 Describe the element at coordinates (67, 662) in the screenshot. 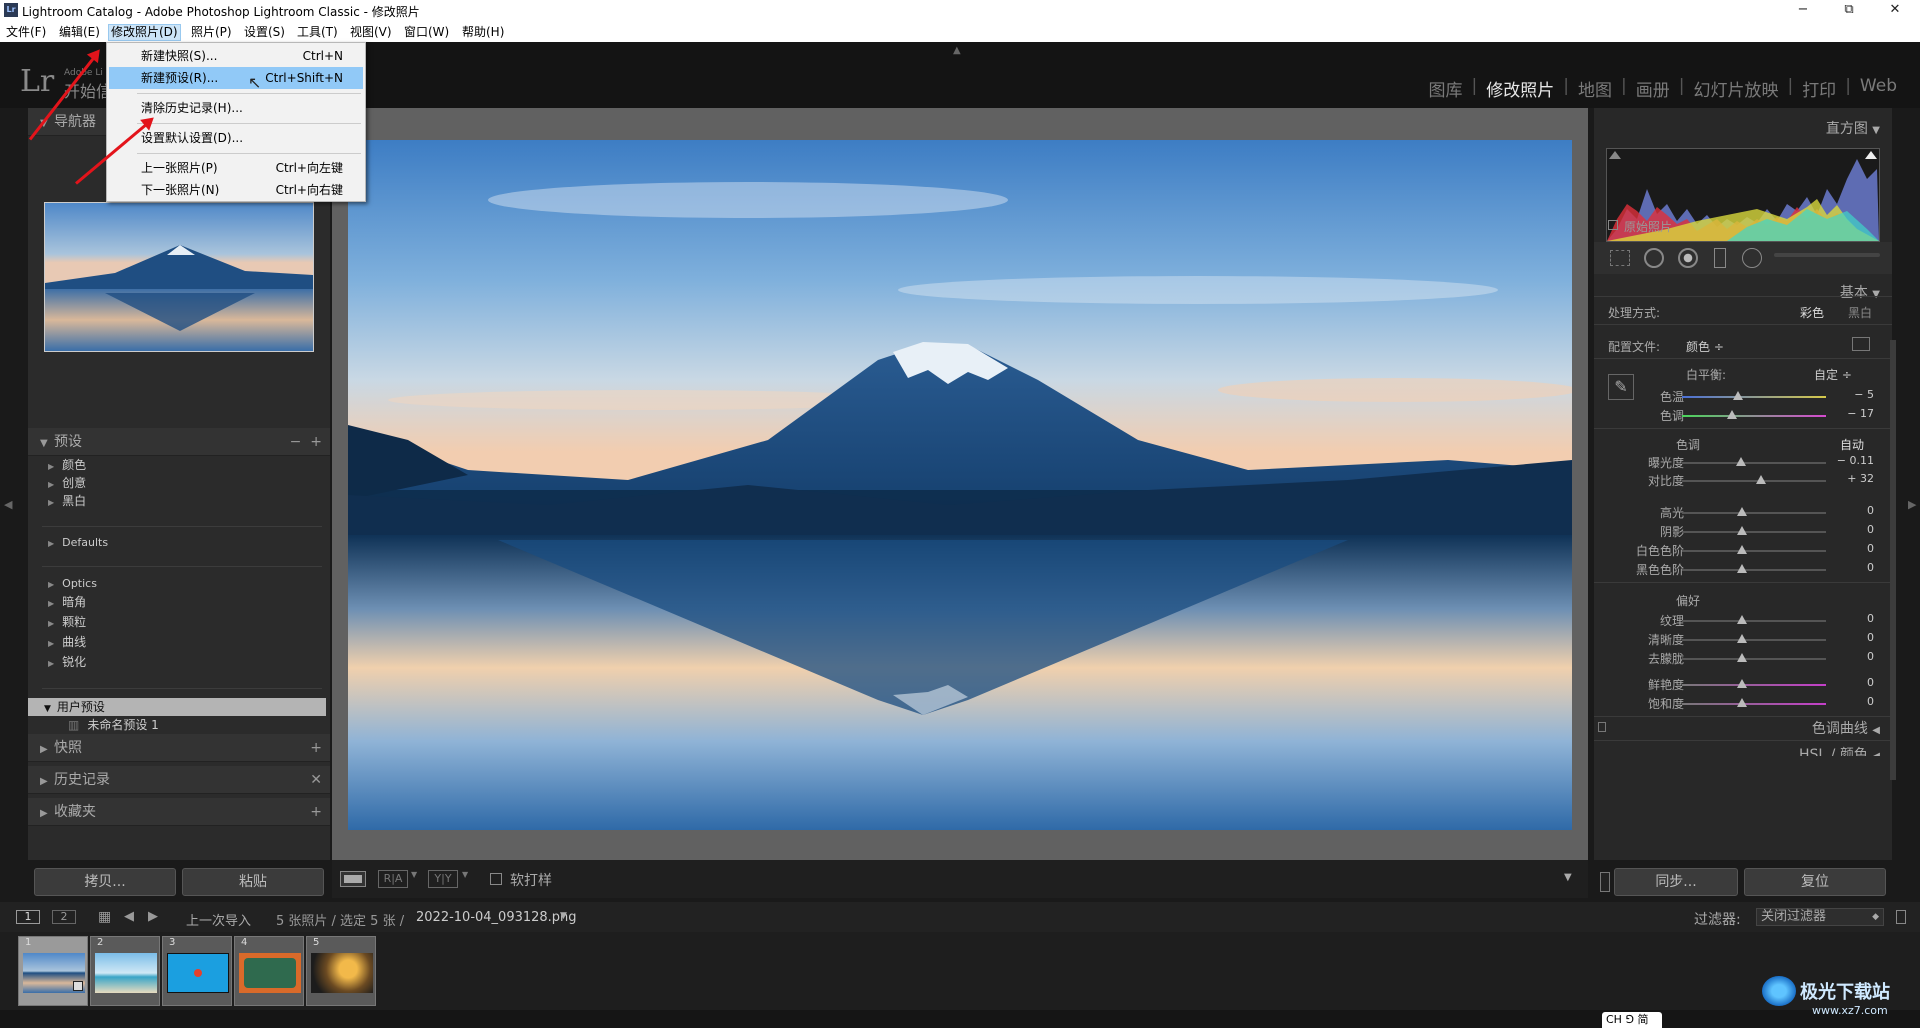

I see `preset-group-sharpen: ▶ 锐化` at that location.